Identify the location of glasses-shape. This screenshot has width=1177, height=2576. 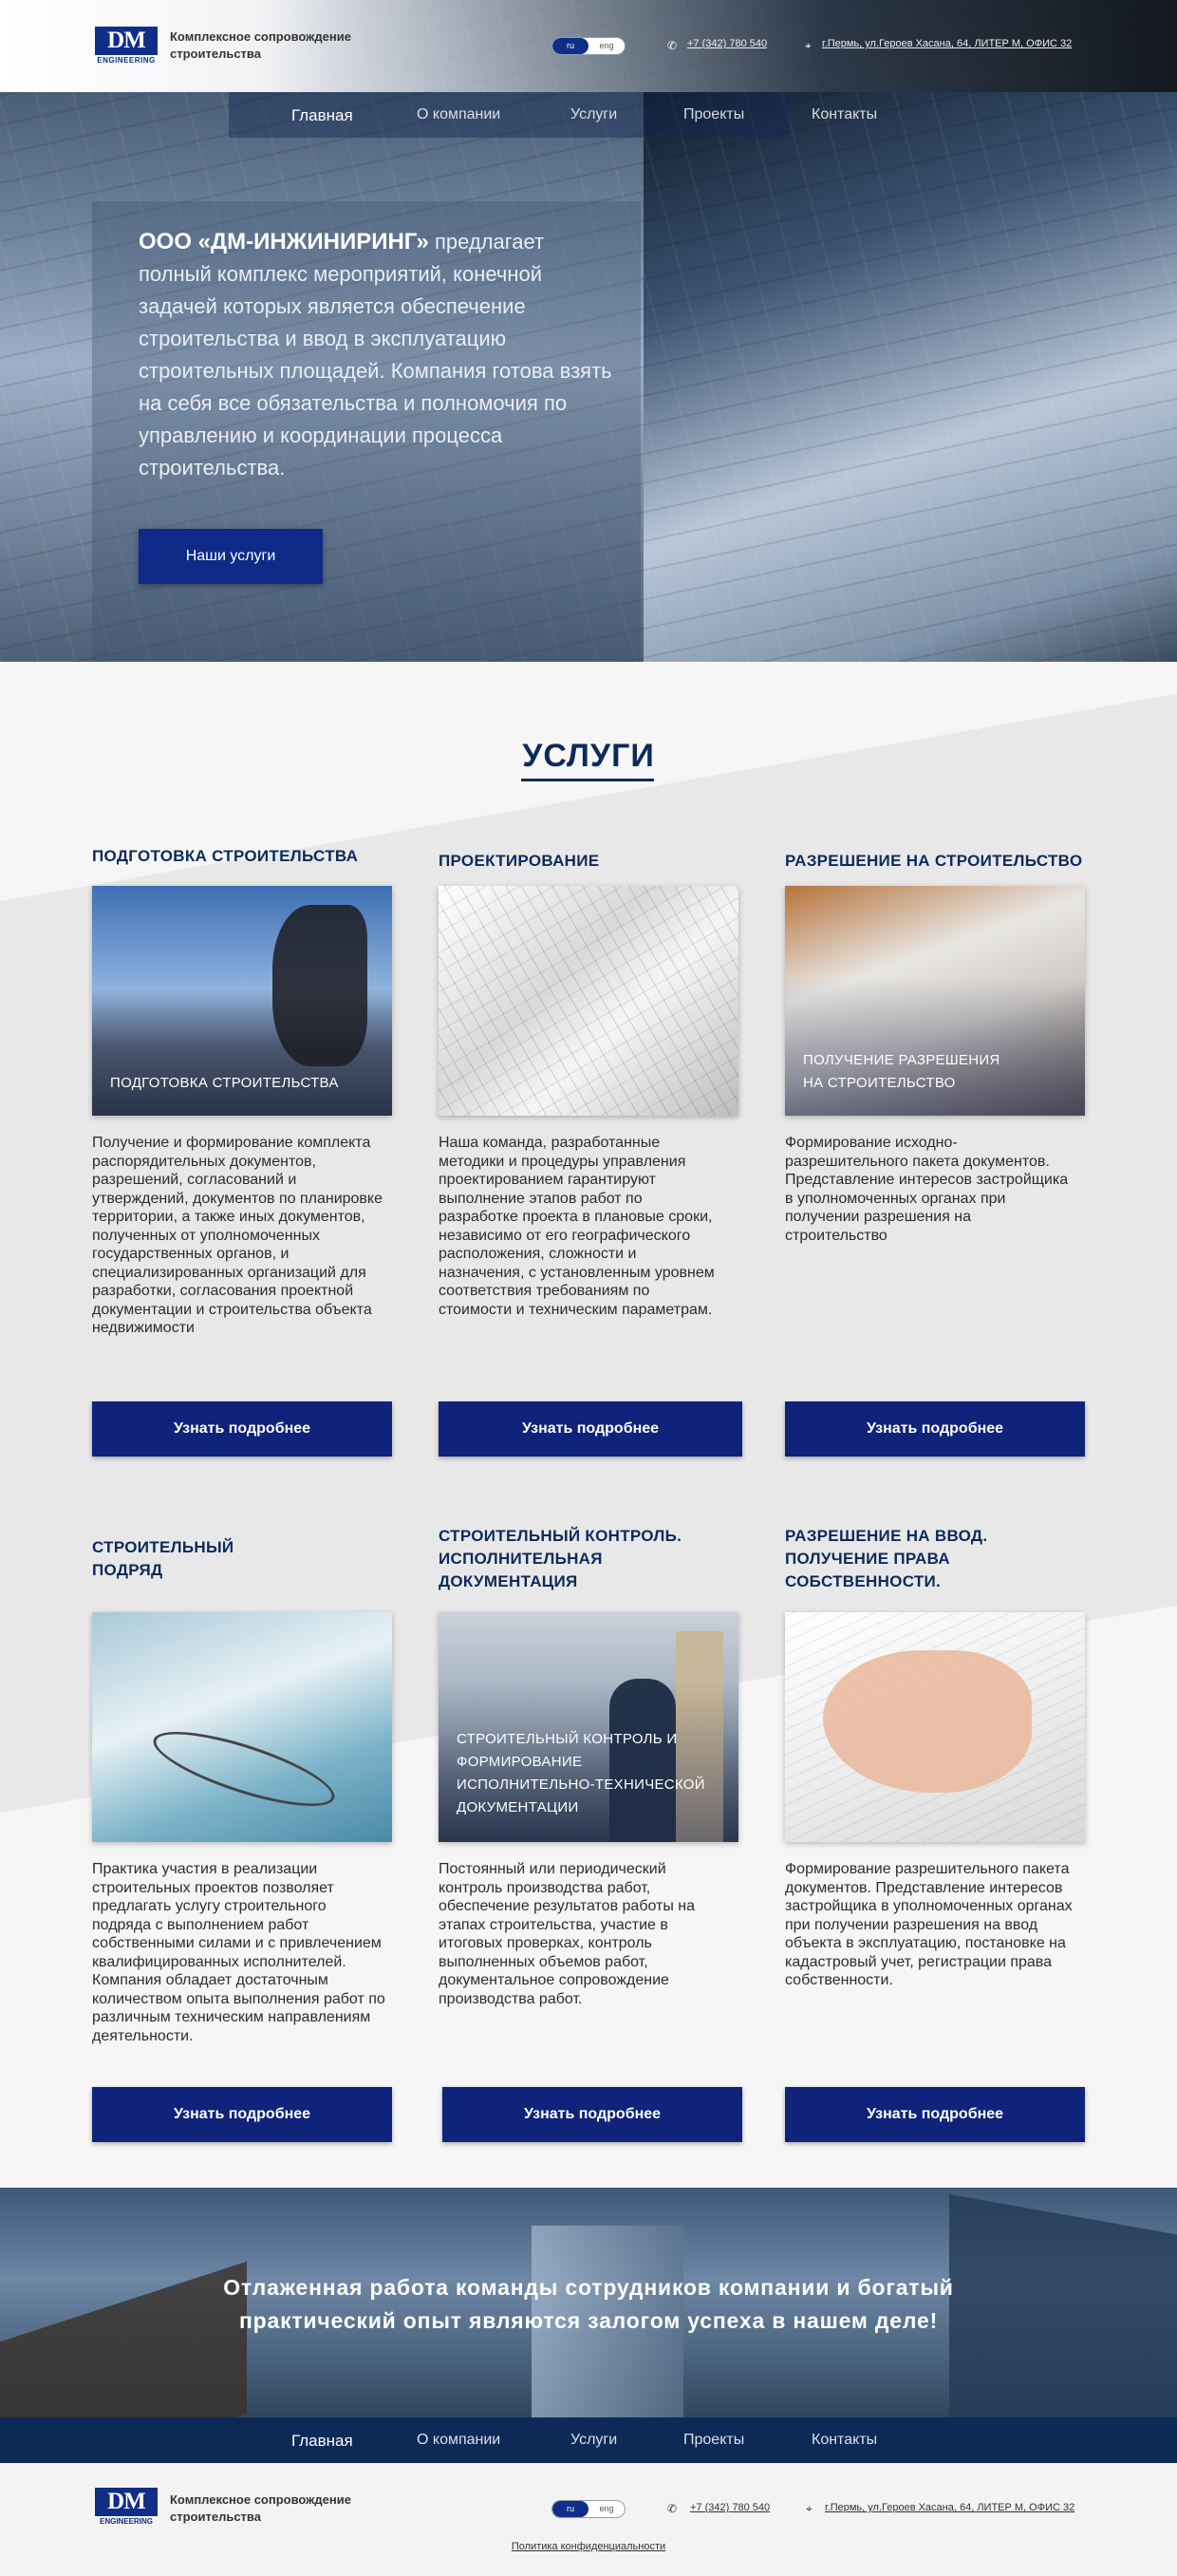
(244, 1769).